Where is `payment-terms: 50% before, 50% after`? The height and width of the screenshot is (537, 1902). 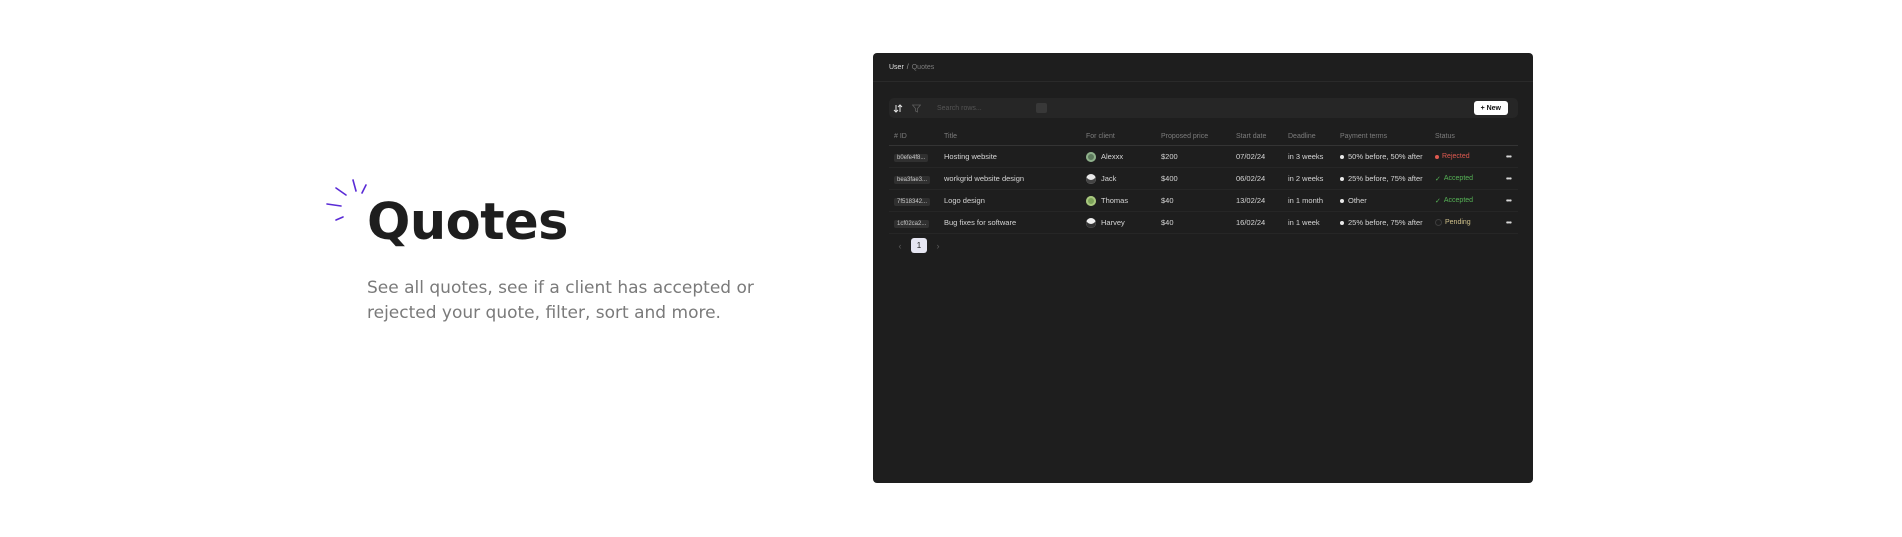 payment-terms: 50% before, 50% after is located at coordinates (1385, 156).